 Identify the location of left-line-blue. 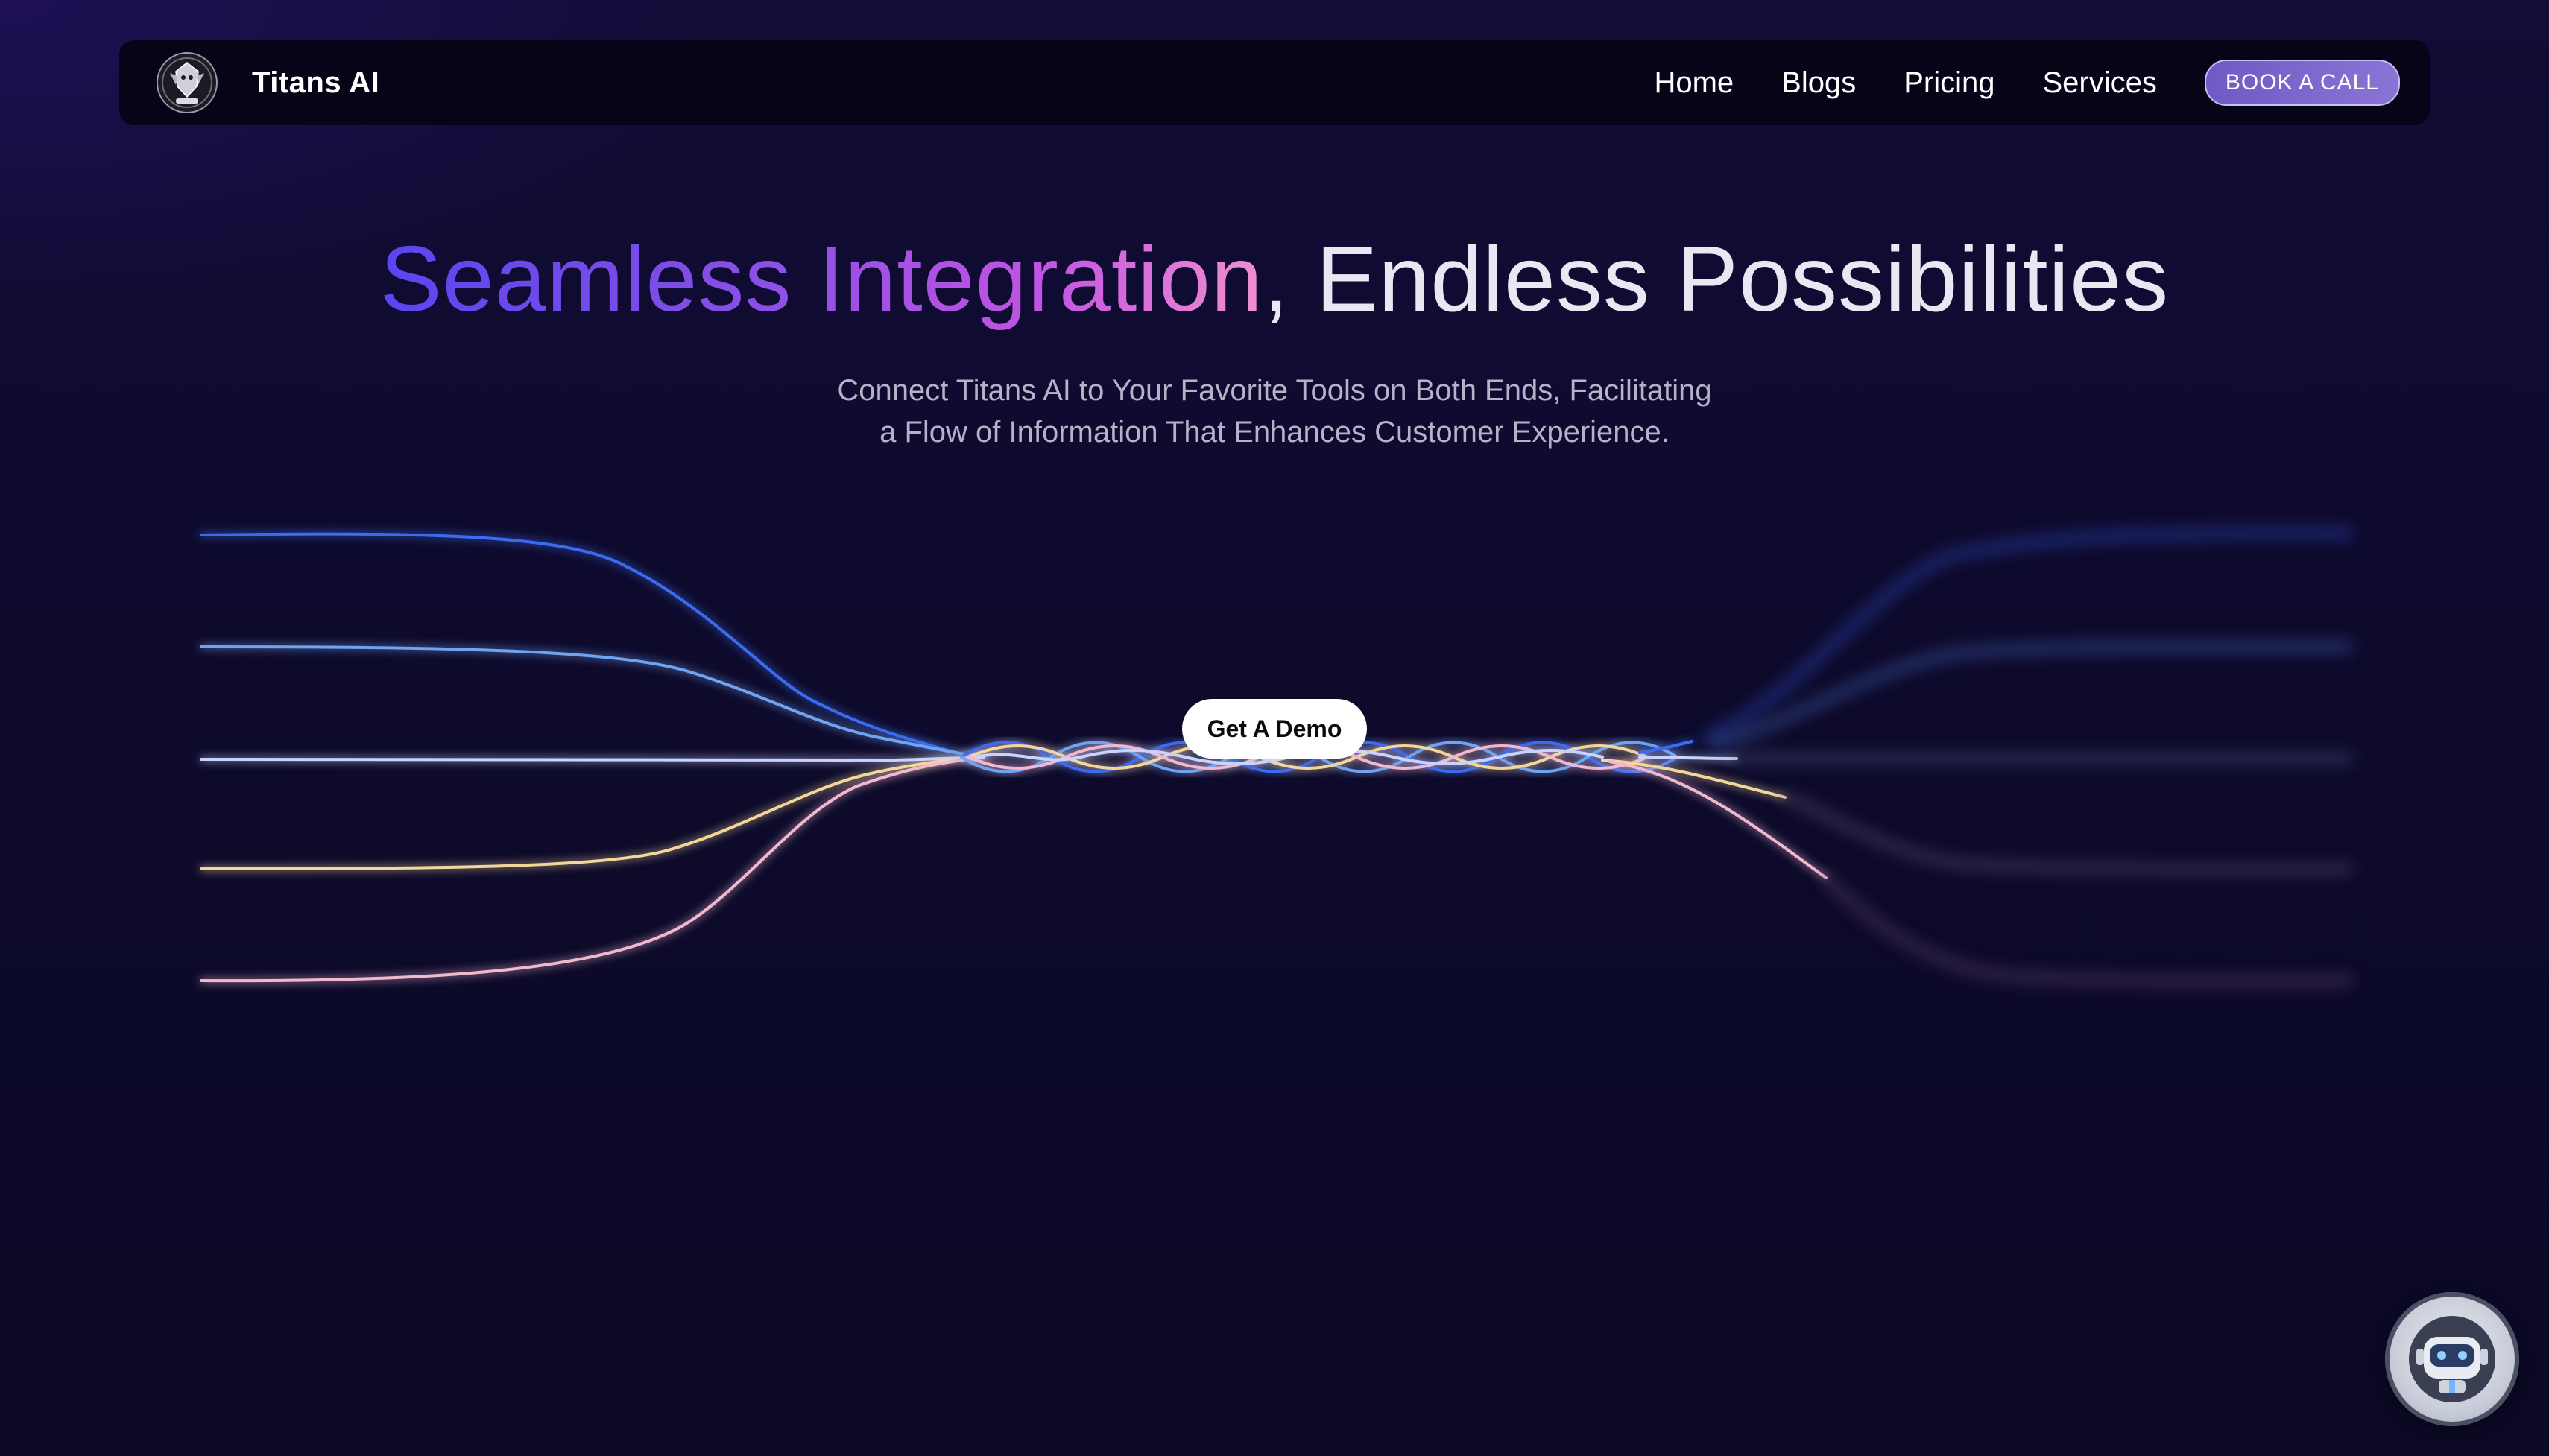
(585, 645).